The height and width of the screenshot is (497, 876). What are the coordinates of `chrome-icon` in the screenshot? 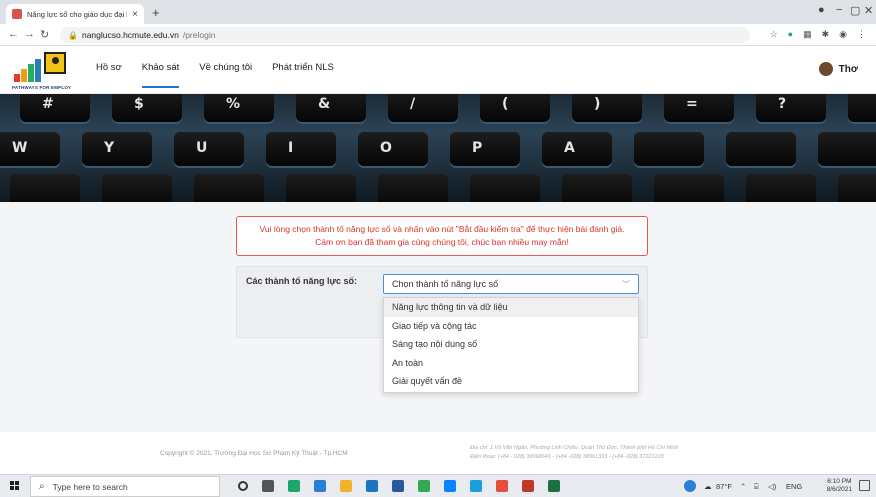 It's located at (294, 486).